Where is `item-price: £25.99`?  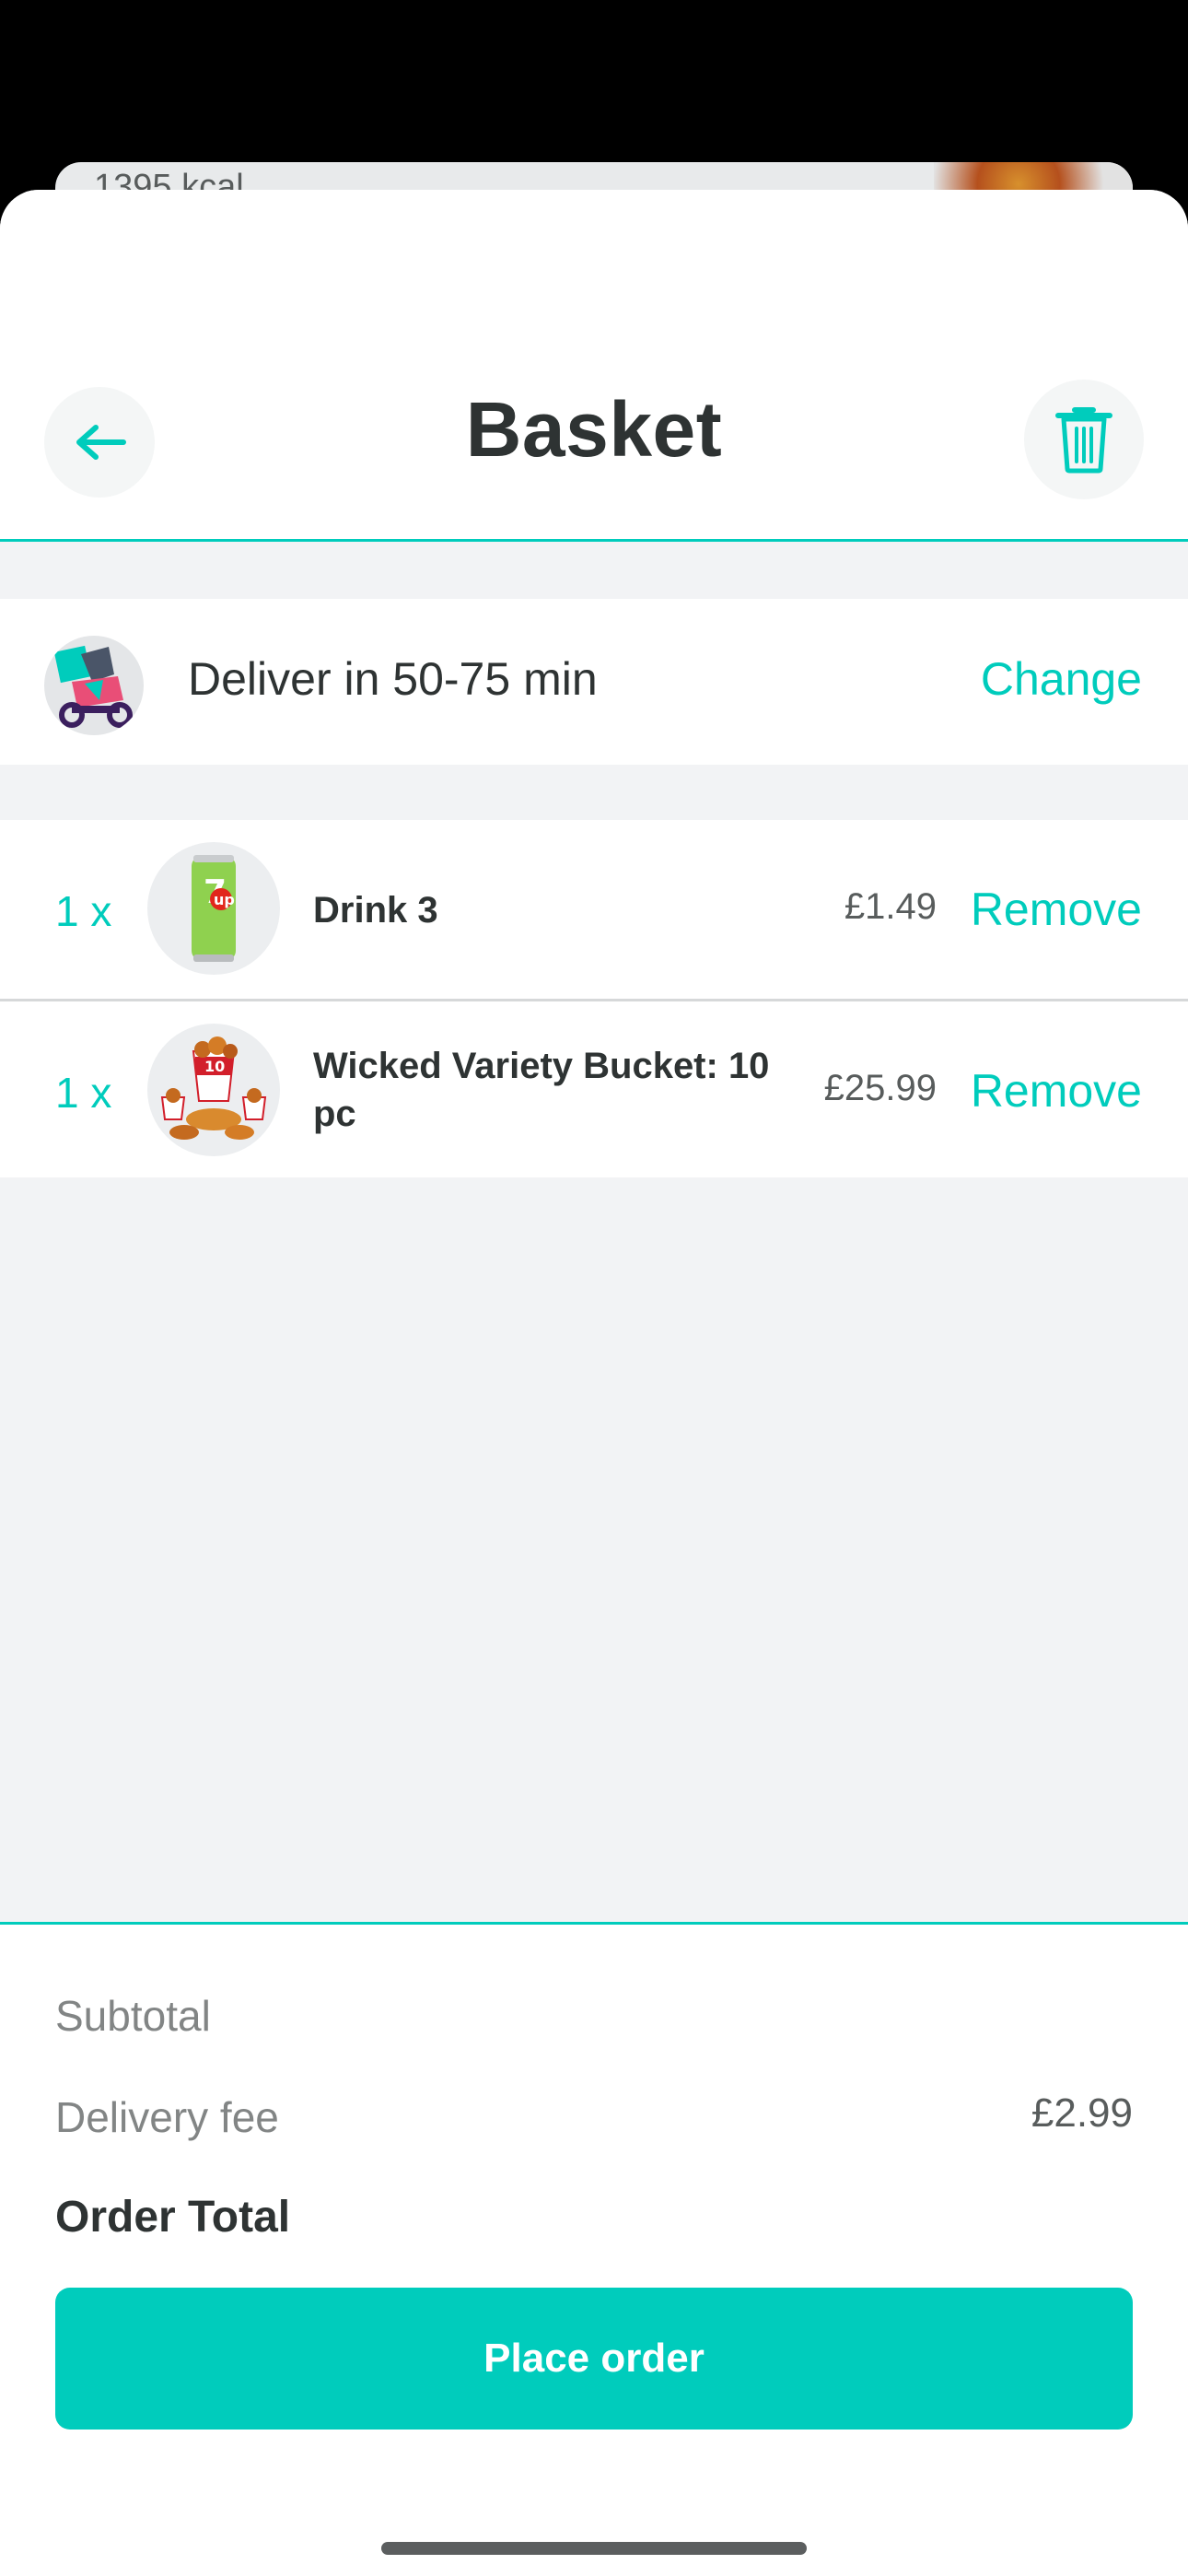
item-price: £25.99 is located at coordinates (880, 1088).